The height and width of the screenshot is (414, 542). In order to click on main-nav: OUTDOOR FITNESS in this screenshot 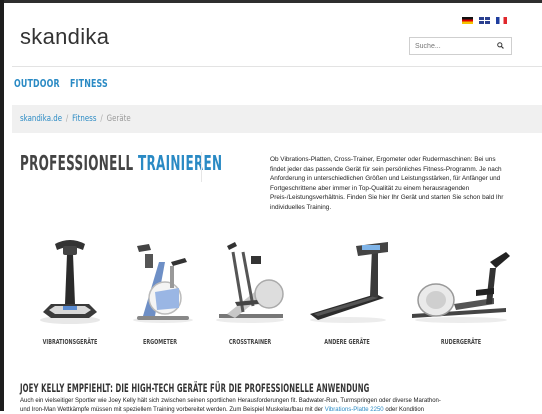, I will do `click(68, 83)`.